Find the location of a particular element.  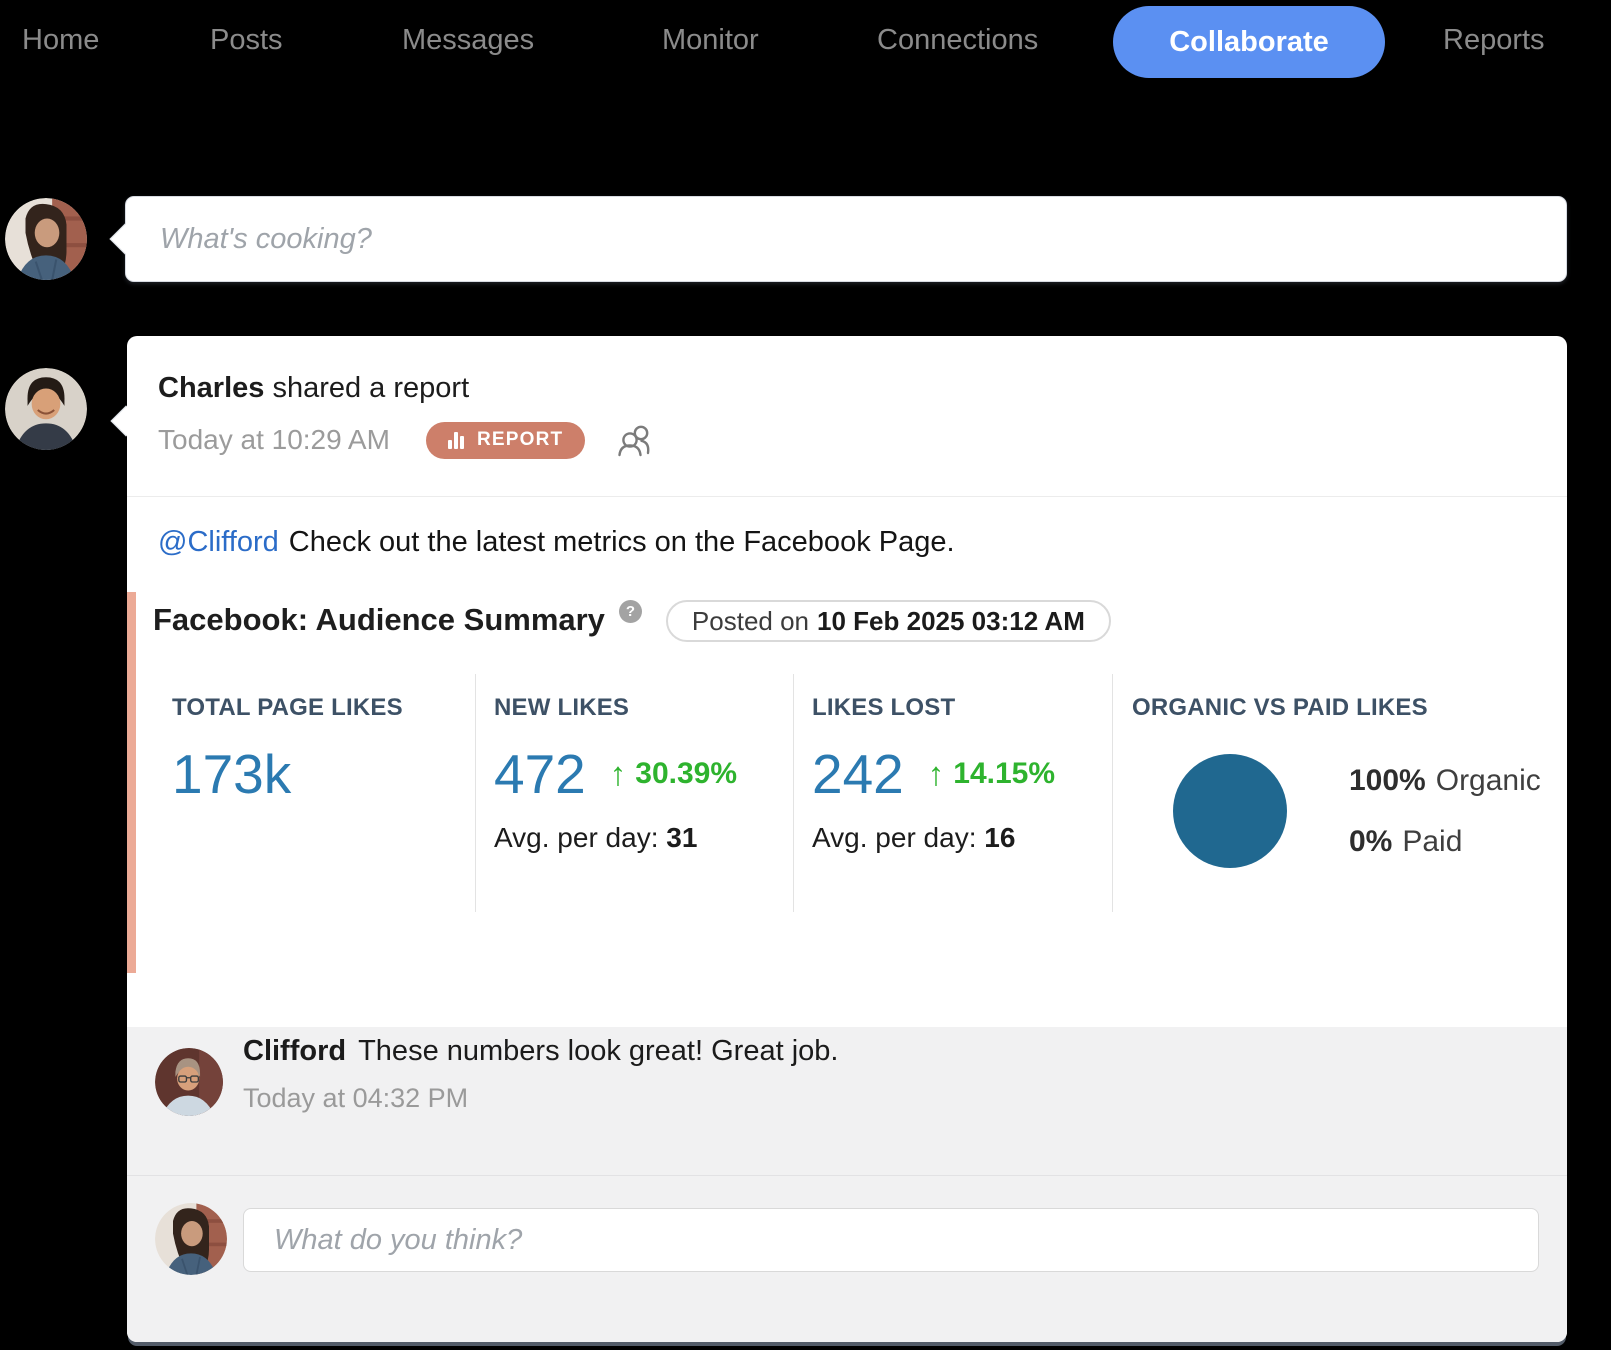

avg-value: 16 is located at coordinates (1000, 837).